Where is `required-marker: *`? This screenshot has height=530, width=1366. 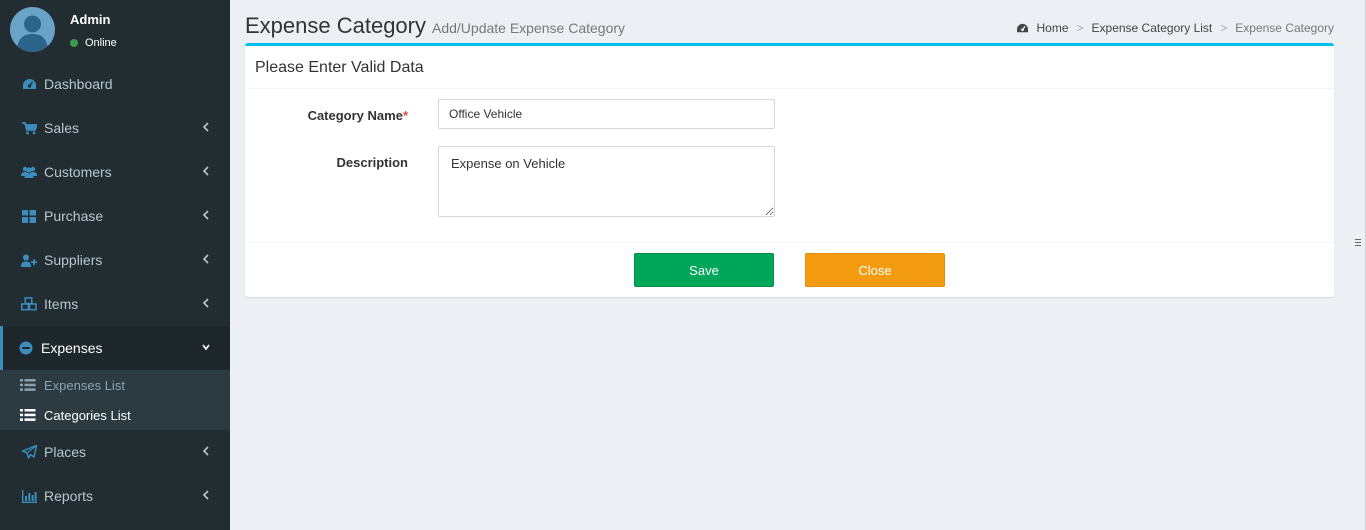 required-marker: * is located at coordinates (405, 115).